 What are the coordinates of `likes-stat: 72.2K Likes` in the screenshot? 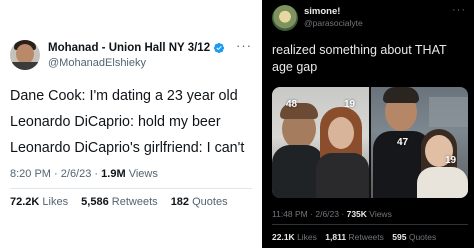 It's located at (39, 202).